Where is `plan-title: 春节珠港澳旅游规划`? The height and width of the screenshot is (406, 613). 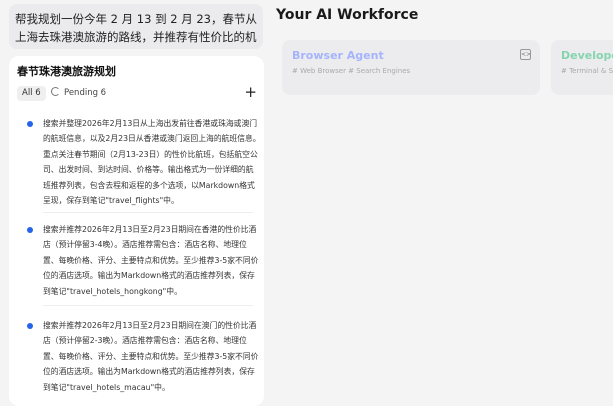 plan-title: 春节珠港澳旅游规划 is located at coordinates (66, 71).